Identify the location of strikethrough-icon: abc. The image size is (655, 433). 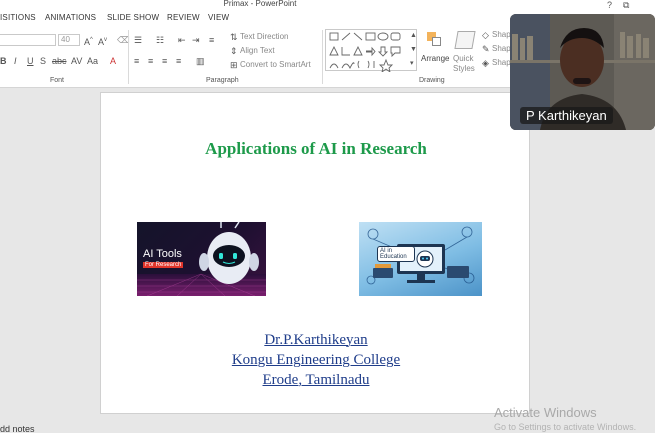
(59, 61).